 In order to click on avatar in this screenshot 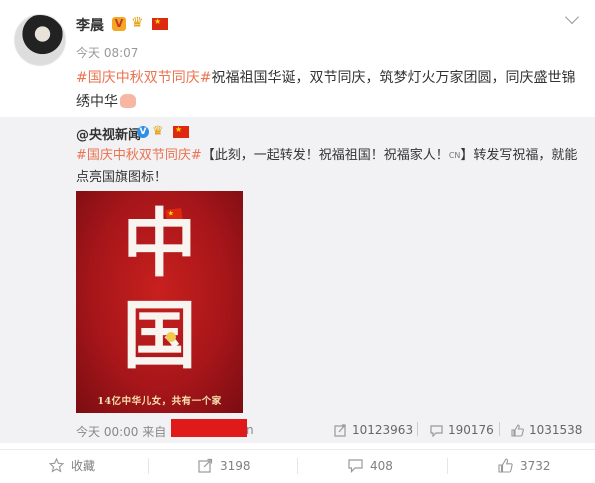, I will do `click(40, 40)`.